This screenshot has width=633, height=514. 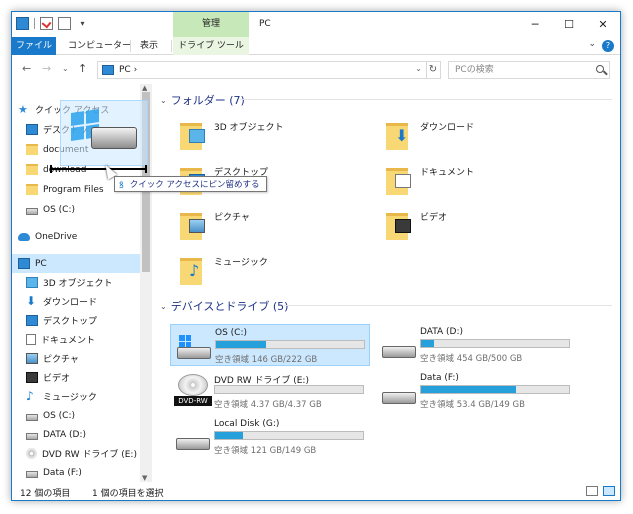 What do you see at coordinates (247, 424) in the screenshot?
I see `drive-name: Local Disk (G:)` at bounding box center [247, 424].